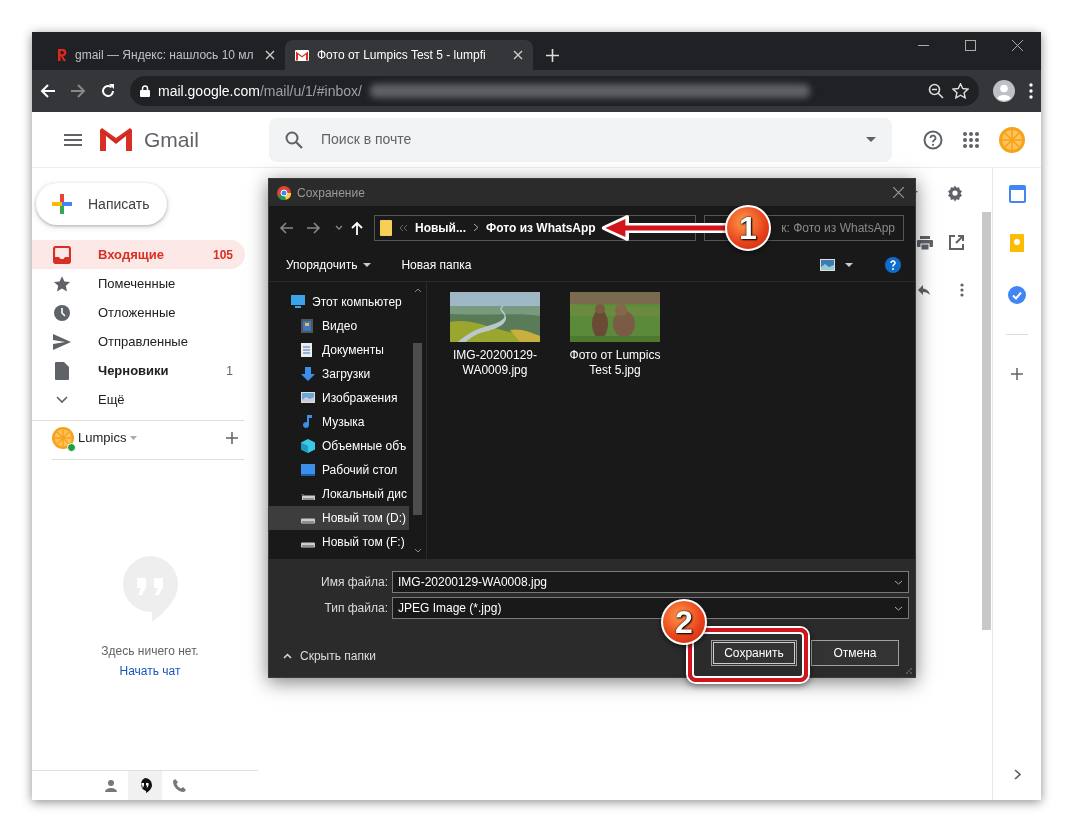 The width and height of the screenshot is (1073, 832). Describe the element at coordinates (339, 446) in the screenshot. I see `tree-item: Объемные объ` at that location.